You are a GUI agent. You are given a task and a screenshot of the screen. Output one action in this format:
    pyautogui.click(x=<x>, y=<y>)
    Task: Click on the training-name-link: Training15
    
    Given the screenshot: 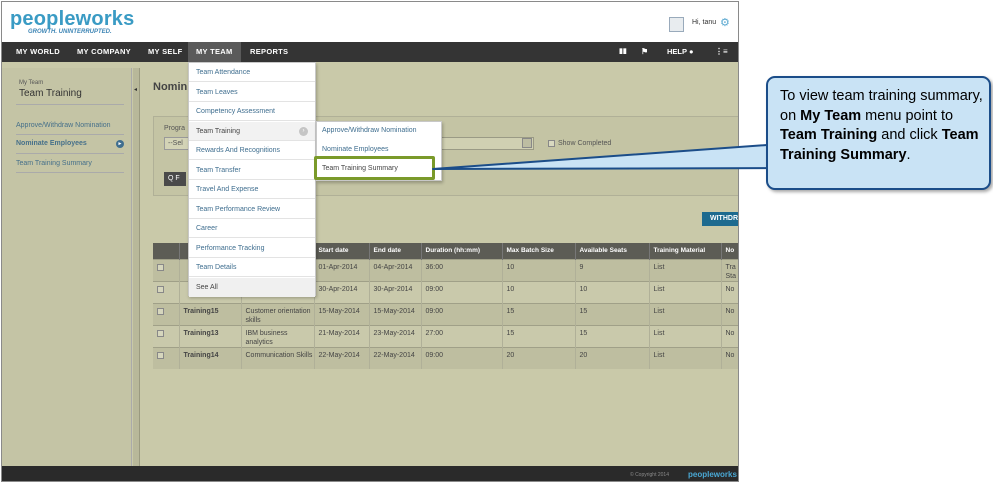 What is the action you would take?
    pyautogui.click(x=210, y=313)
    